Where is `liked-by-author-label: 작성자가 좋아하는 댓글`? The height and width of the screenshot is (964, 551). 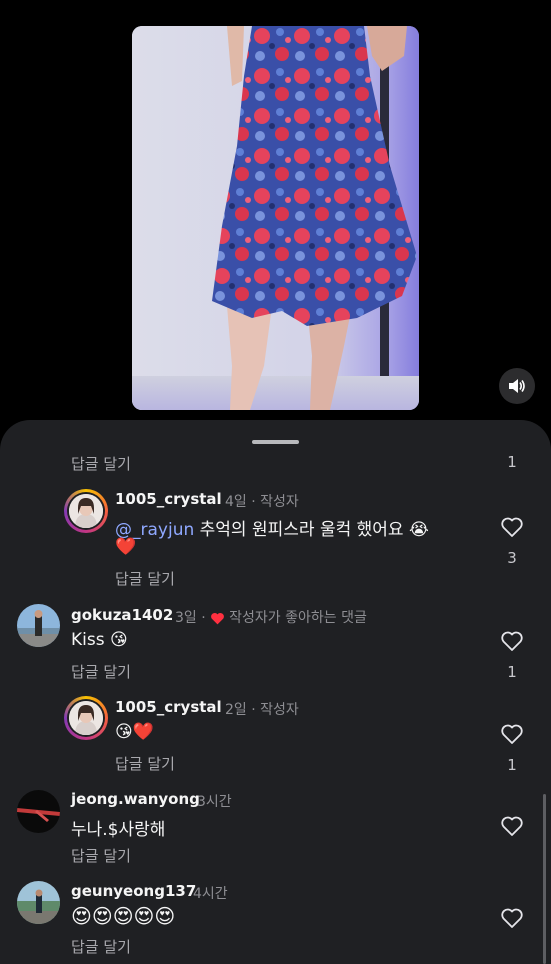
liked-by-author-label: 작성자가 좋아하는 댓글 is located at coordinates (298, 618).